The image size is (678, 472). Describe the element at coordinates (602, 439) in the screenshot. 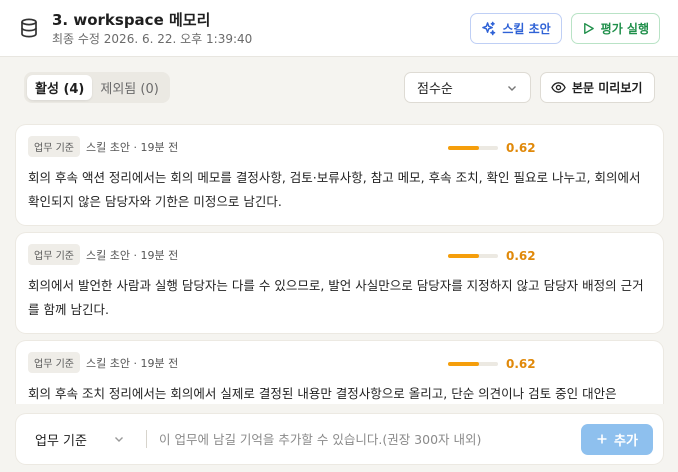

I see `plus-icon` at that location.